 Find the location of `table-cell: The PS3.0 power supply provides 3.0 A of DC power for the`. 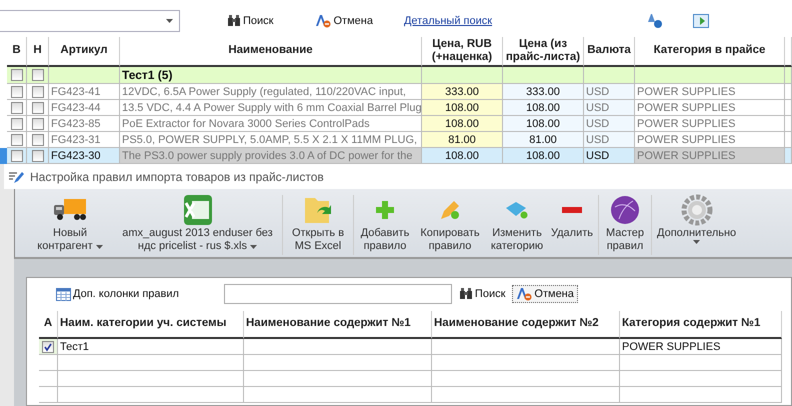

table-cell: The PS3.0 power supply provides 3.0 A of DC power for the is located at coordinates (271, 156).